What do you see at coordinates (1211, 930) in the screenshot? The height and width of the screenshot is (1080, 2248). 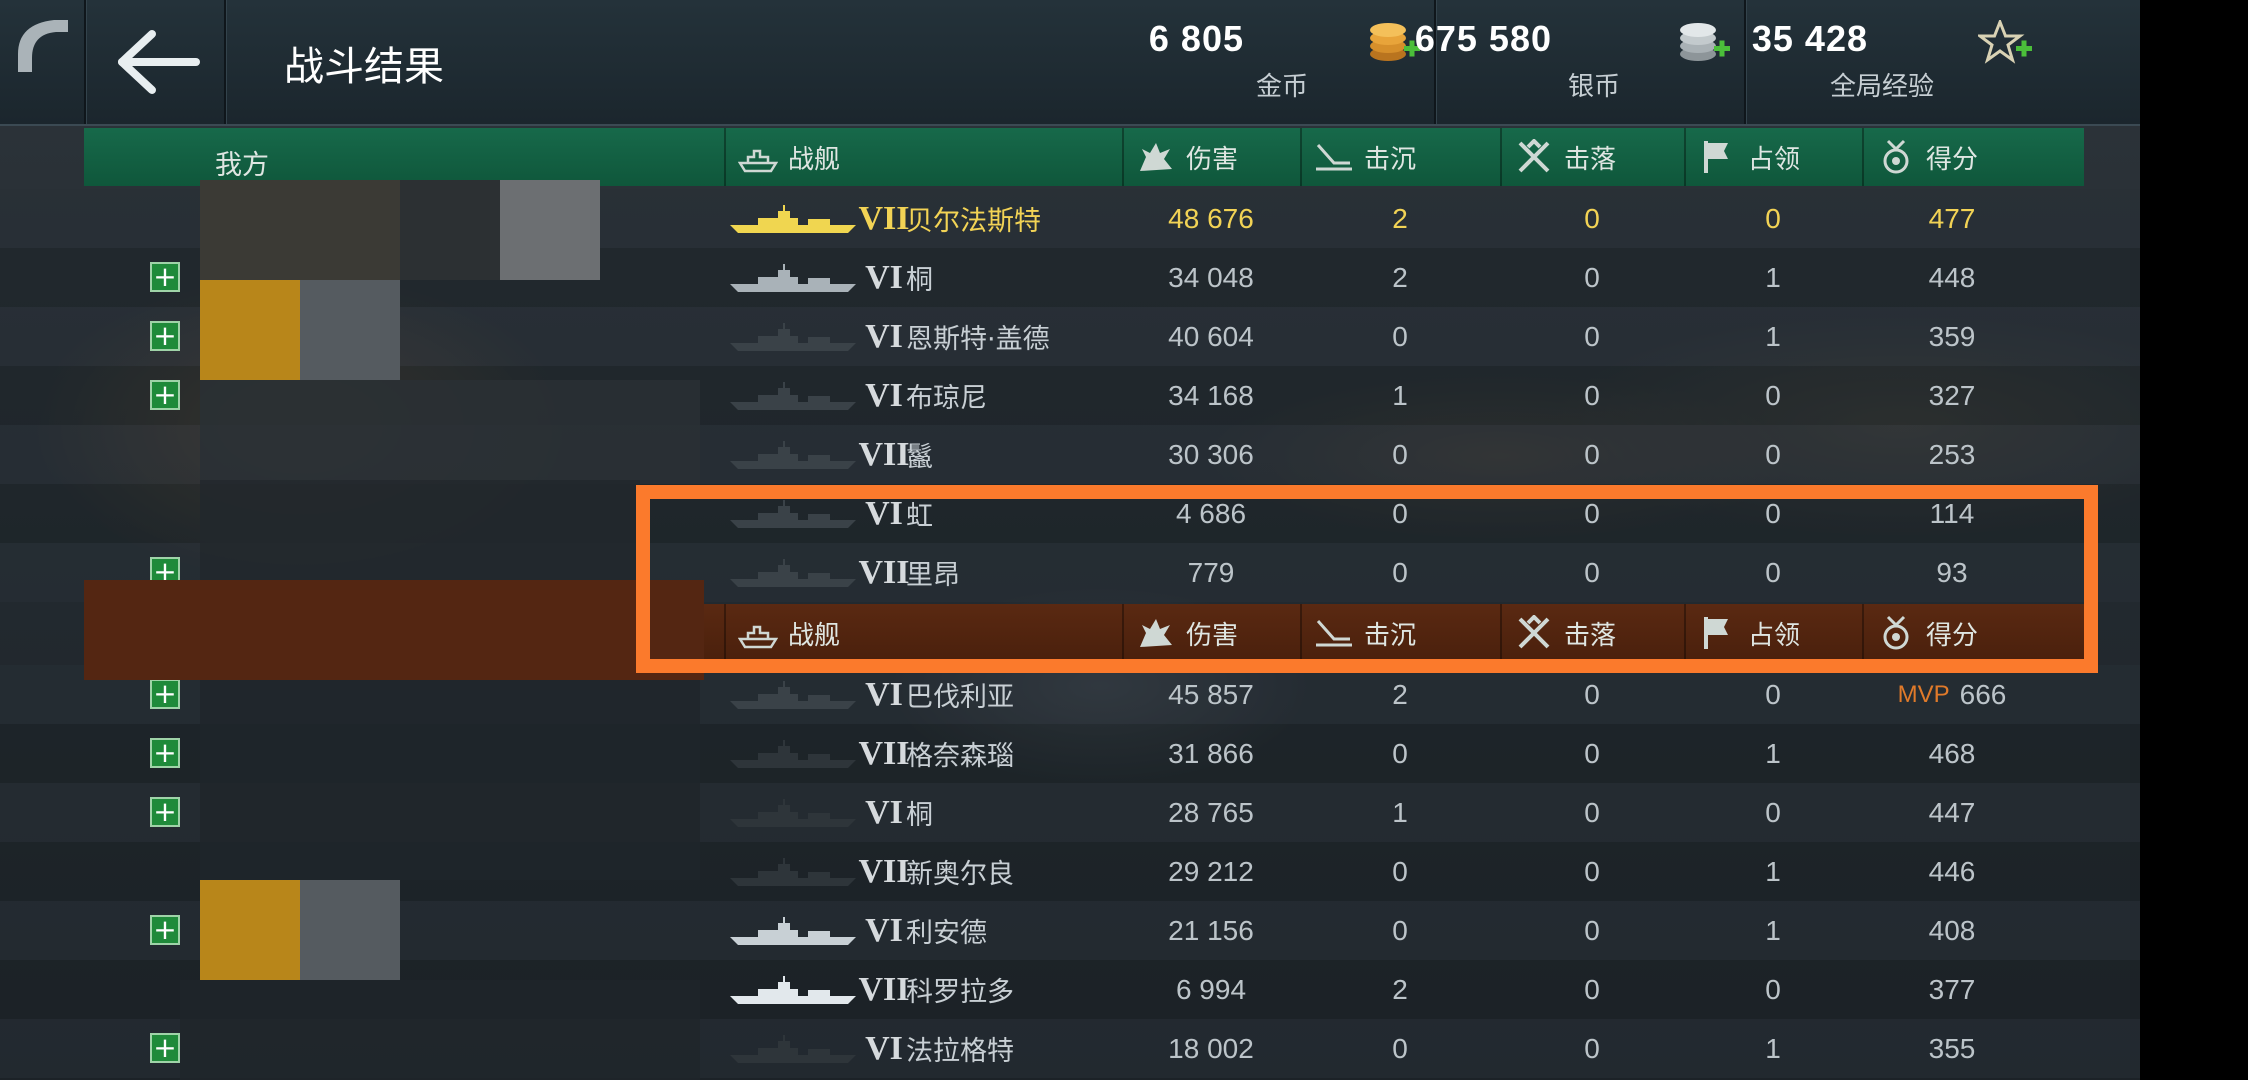 I see `stat-value: 21 156` at bounding box center [1211, 930].